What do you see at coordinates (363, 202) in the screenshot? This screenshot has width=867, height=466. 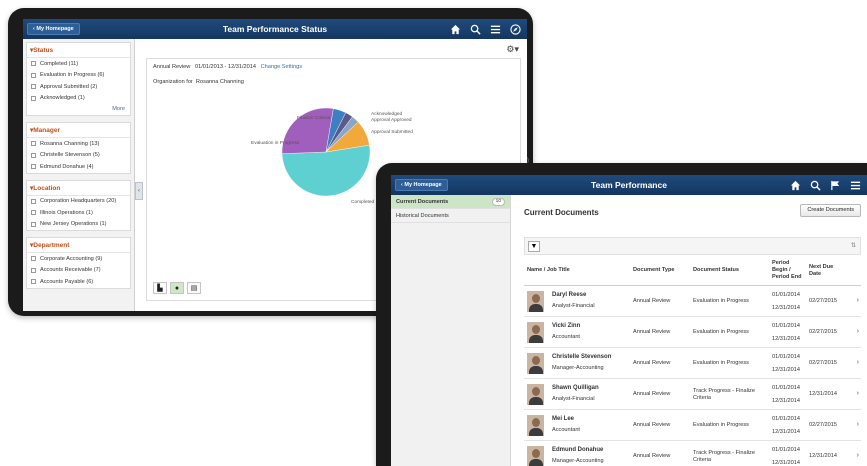 I see `pie-label-completed: Completed` at bounding box center [363, 202].